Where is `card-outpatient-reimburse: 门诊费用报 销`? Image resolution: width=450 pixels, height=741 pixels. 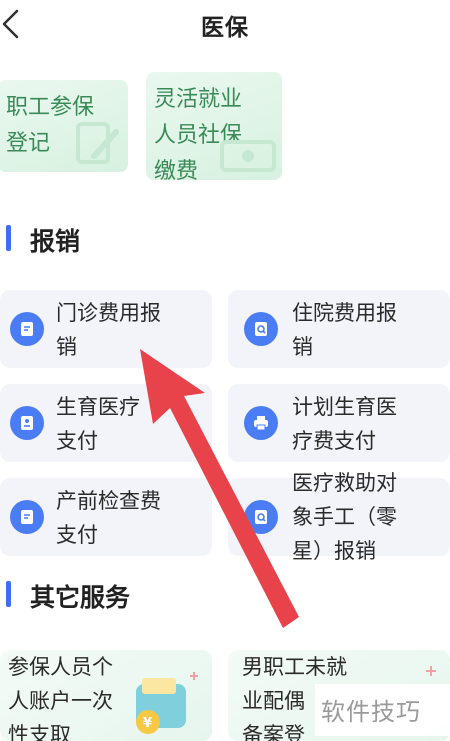
card-outpatient-reimburse: 门诊费用报 销 is located at coordinates (106, 329).